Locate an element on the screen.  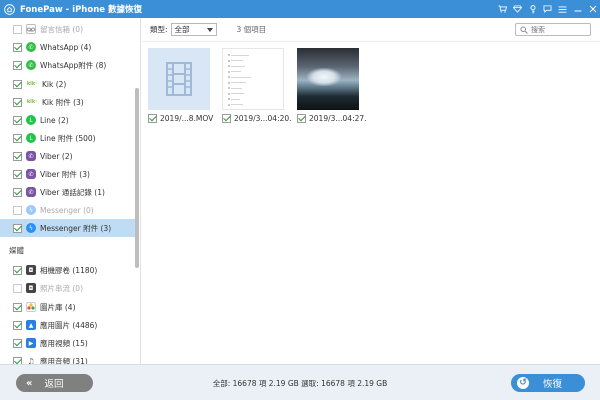
sidebar-item-viber-call-log: ✆ Viber 通話記錄 (1) is located at coordinates (68, 192).